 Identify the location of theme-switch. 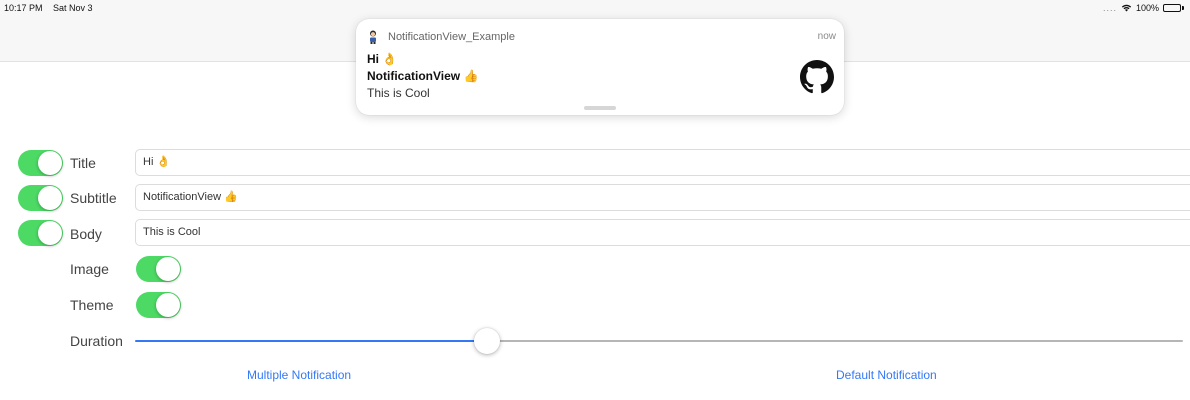
(158, 305).